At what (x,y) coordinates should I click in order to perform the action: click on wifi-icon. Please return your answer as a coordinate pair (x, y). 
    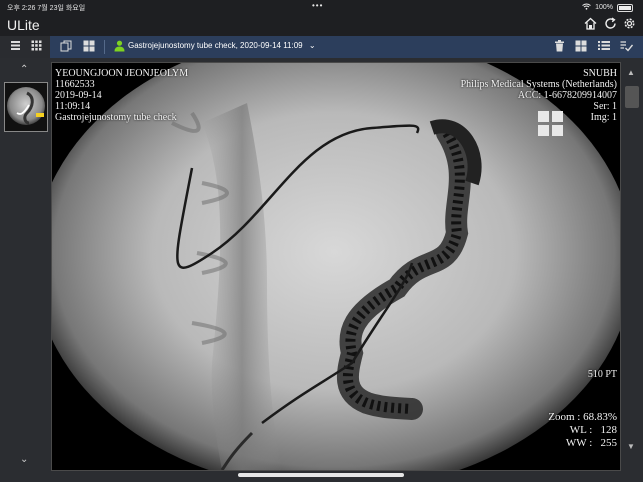
    Looking at the image, I should click on (586, 7).